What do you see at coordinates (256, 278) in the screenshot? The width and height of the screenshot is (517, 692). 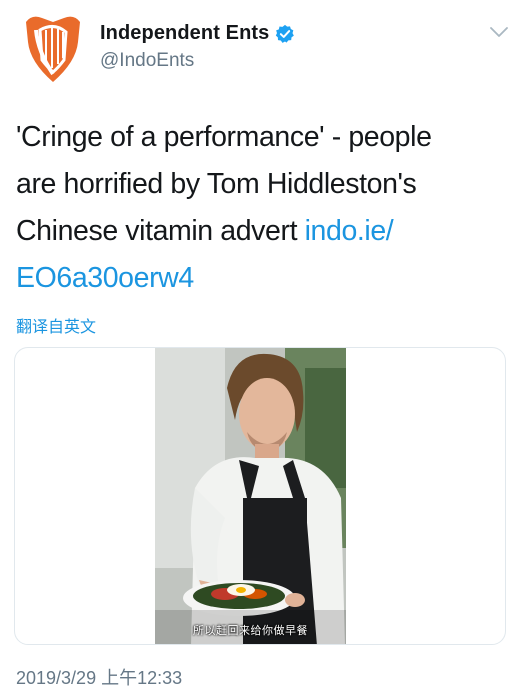 I see `tweet-text-line: EO6a30oerw4` at bounding box center [256, 278].